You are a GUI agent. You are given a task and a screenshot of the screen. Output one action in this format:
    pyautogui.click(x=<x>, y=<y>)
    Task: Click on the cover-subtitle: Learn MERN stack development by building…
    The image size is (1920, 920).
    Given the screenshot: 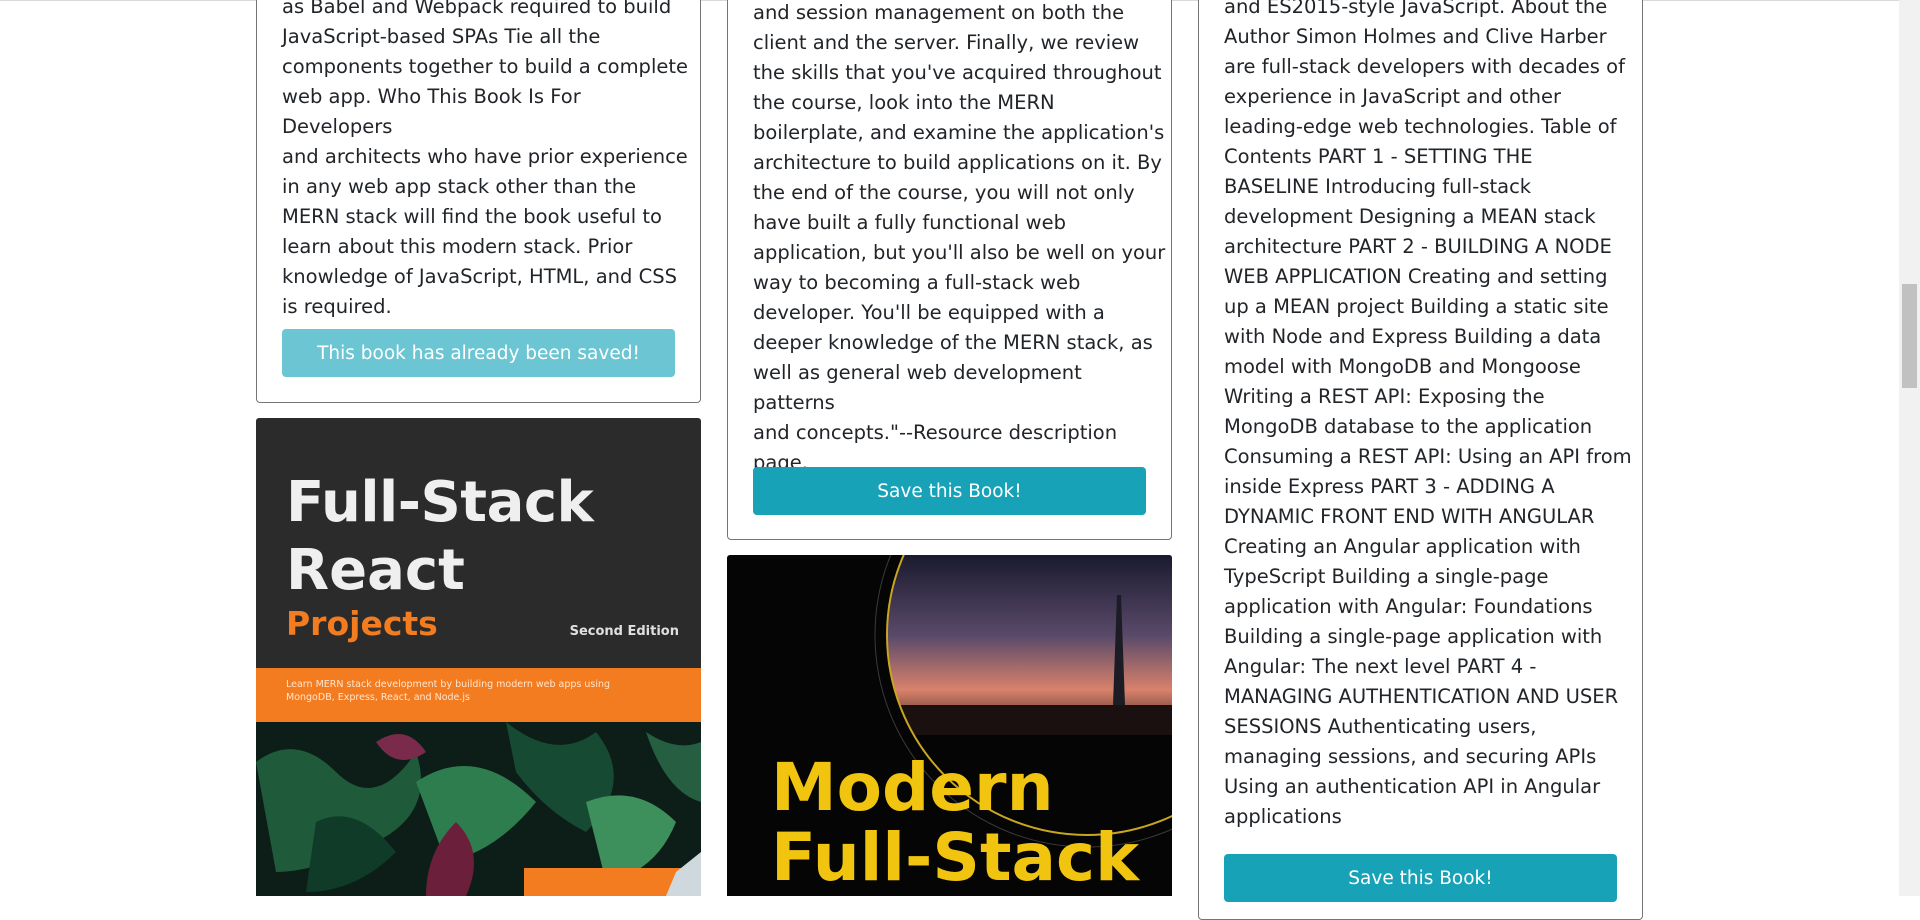 What is the action you would take?
    pyautogui.click(x=448, y=691)
    